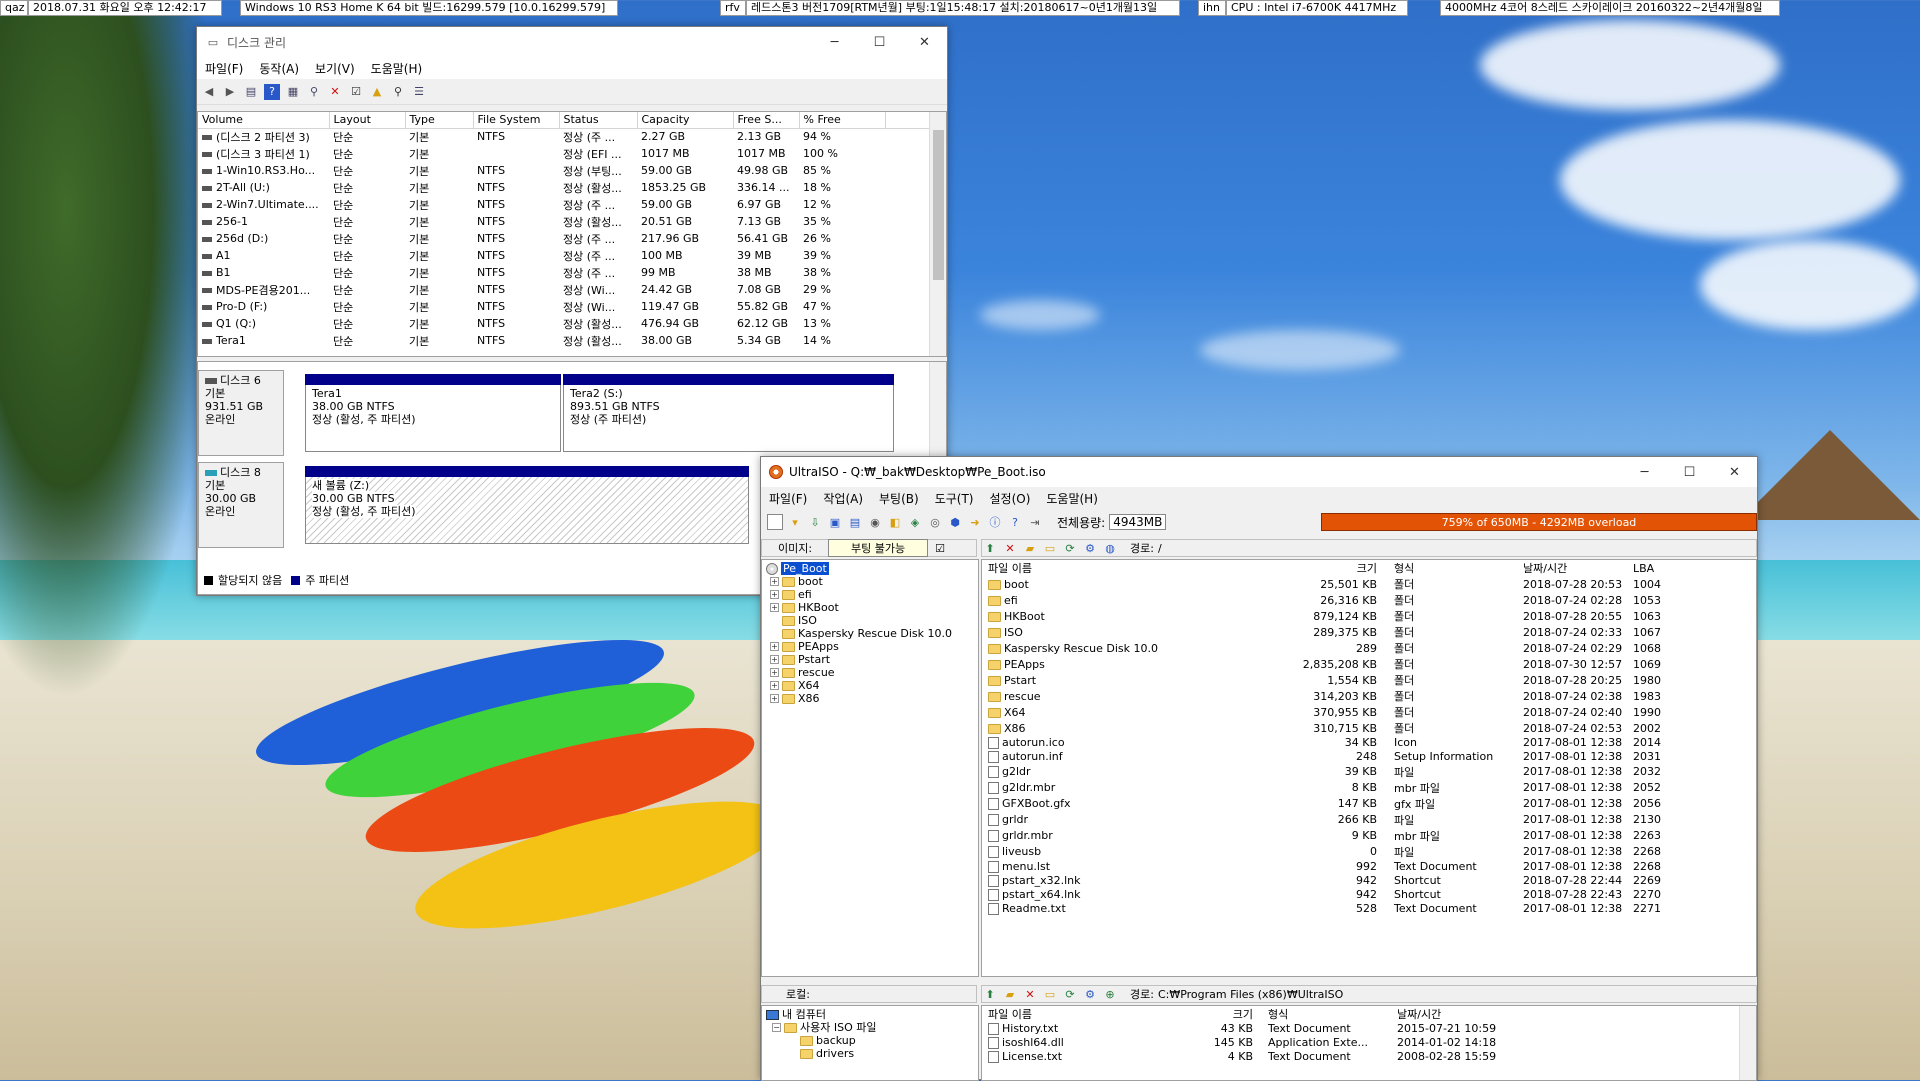 The height and width of the screenshot is (1081, 1920). I want to click on column-header: File System, so click(516, 120).